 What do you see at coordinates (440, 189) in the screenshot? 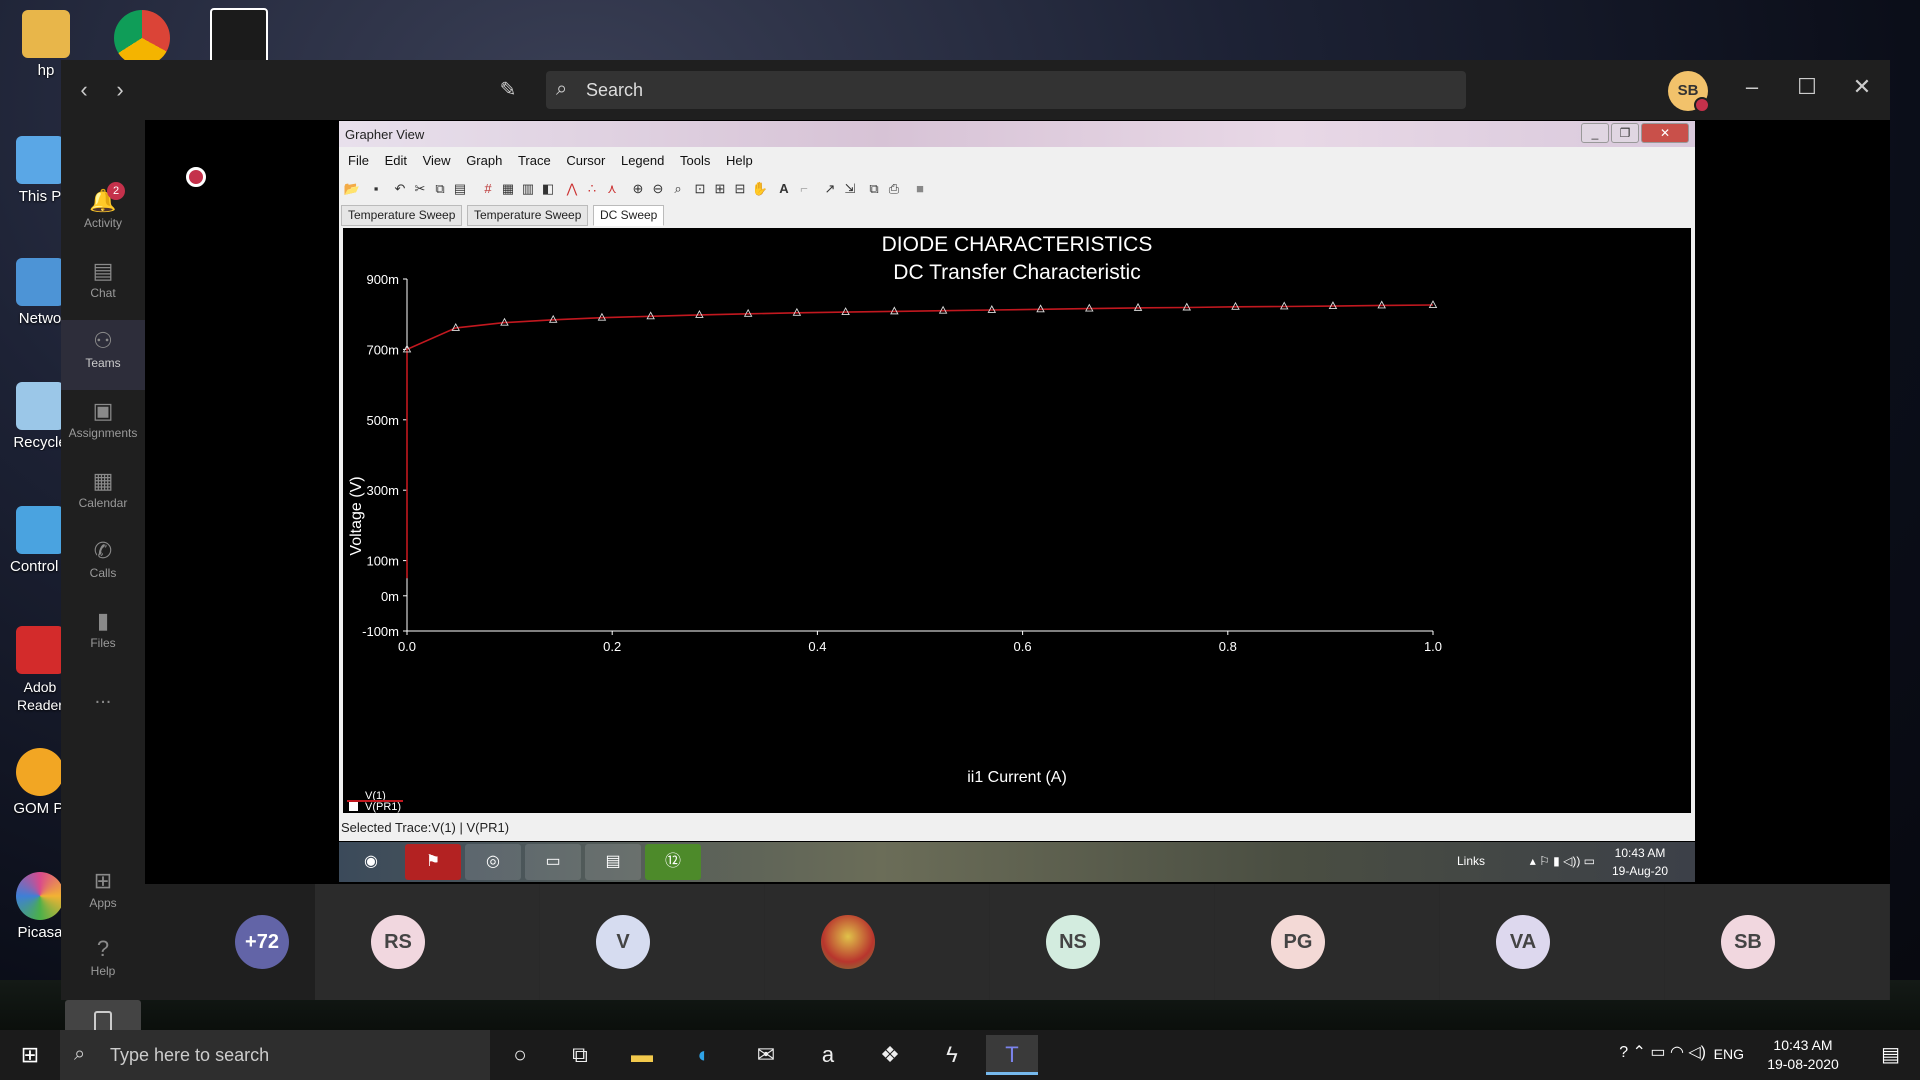
I see `copy-icon: ⧉` at bounding box center [440, 189].